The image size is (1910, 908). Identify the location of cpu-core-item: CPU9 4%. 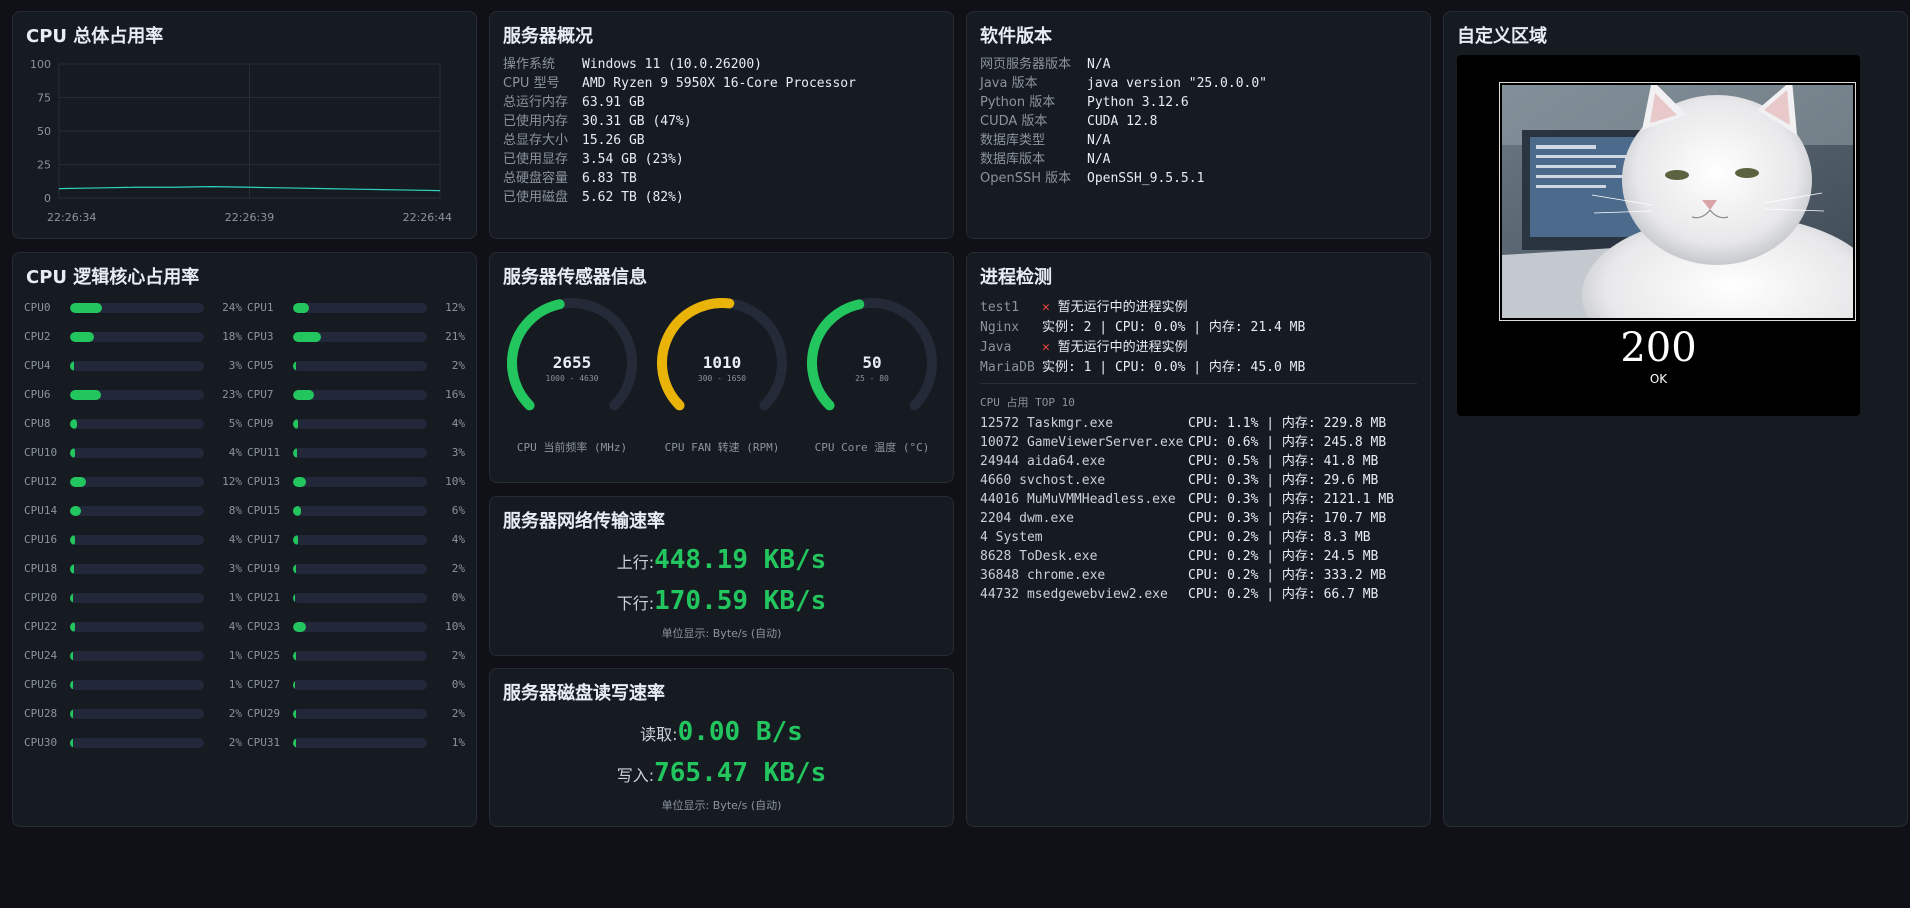
(356, 424).